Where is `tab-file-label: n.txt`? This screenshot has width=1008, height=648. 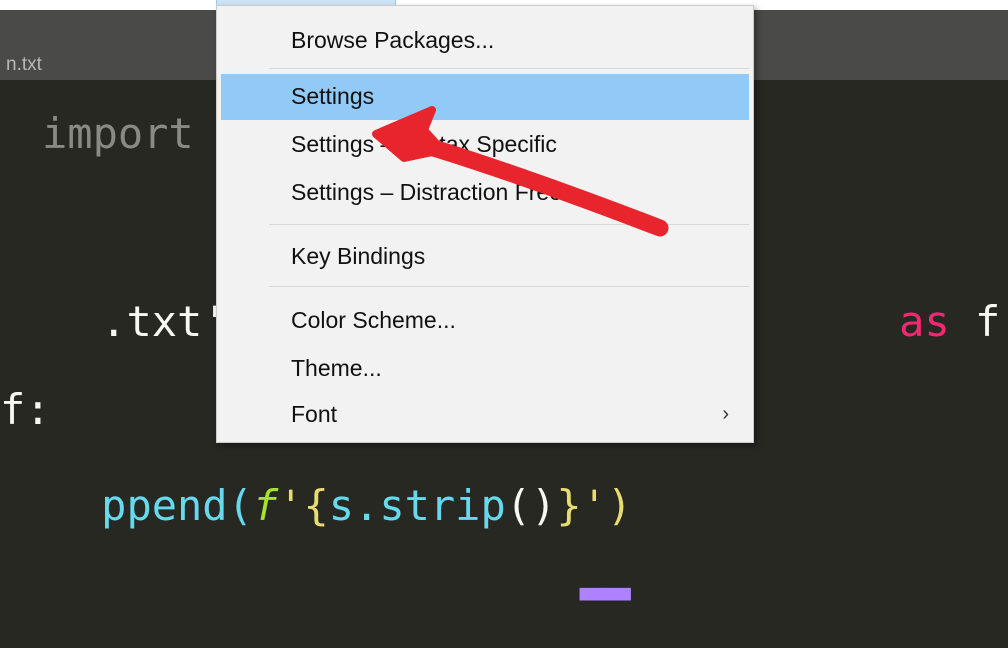
tab-file-label: n.txt is located at coordinates (24, 65).